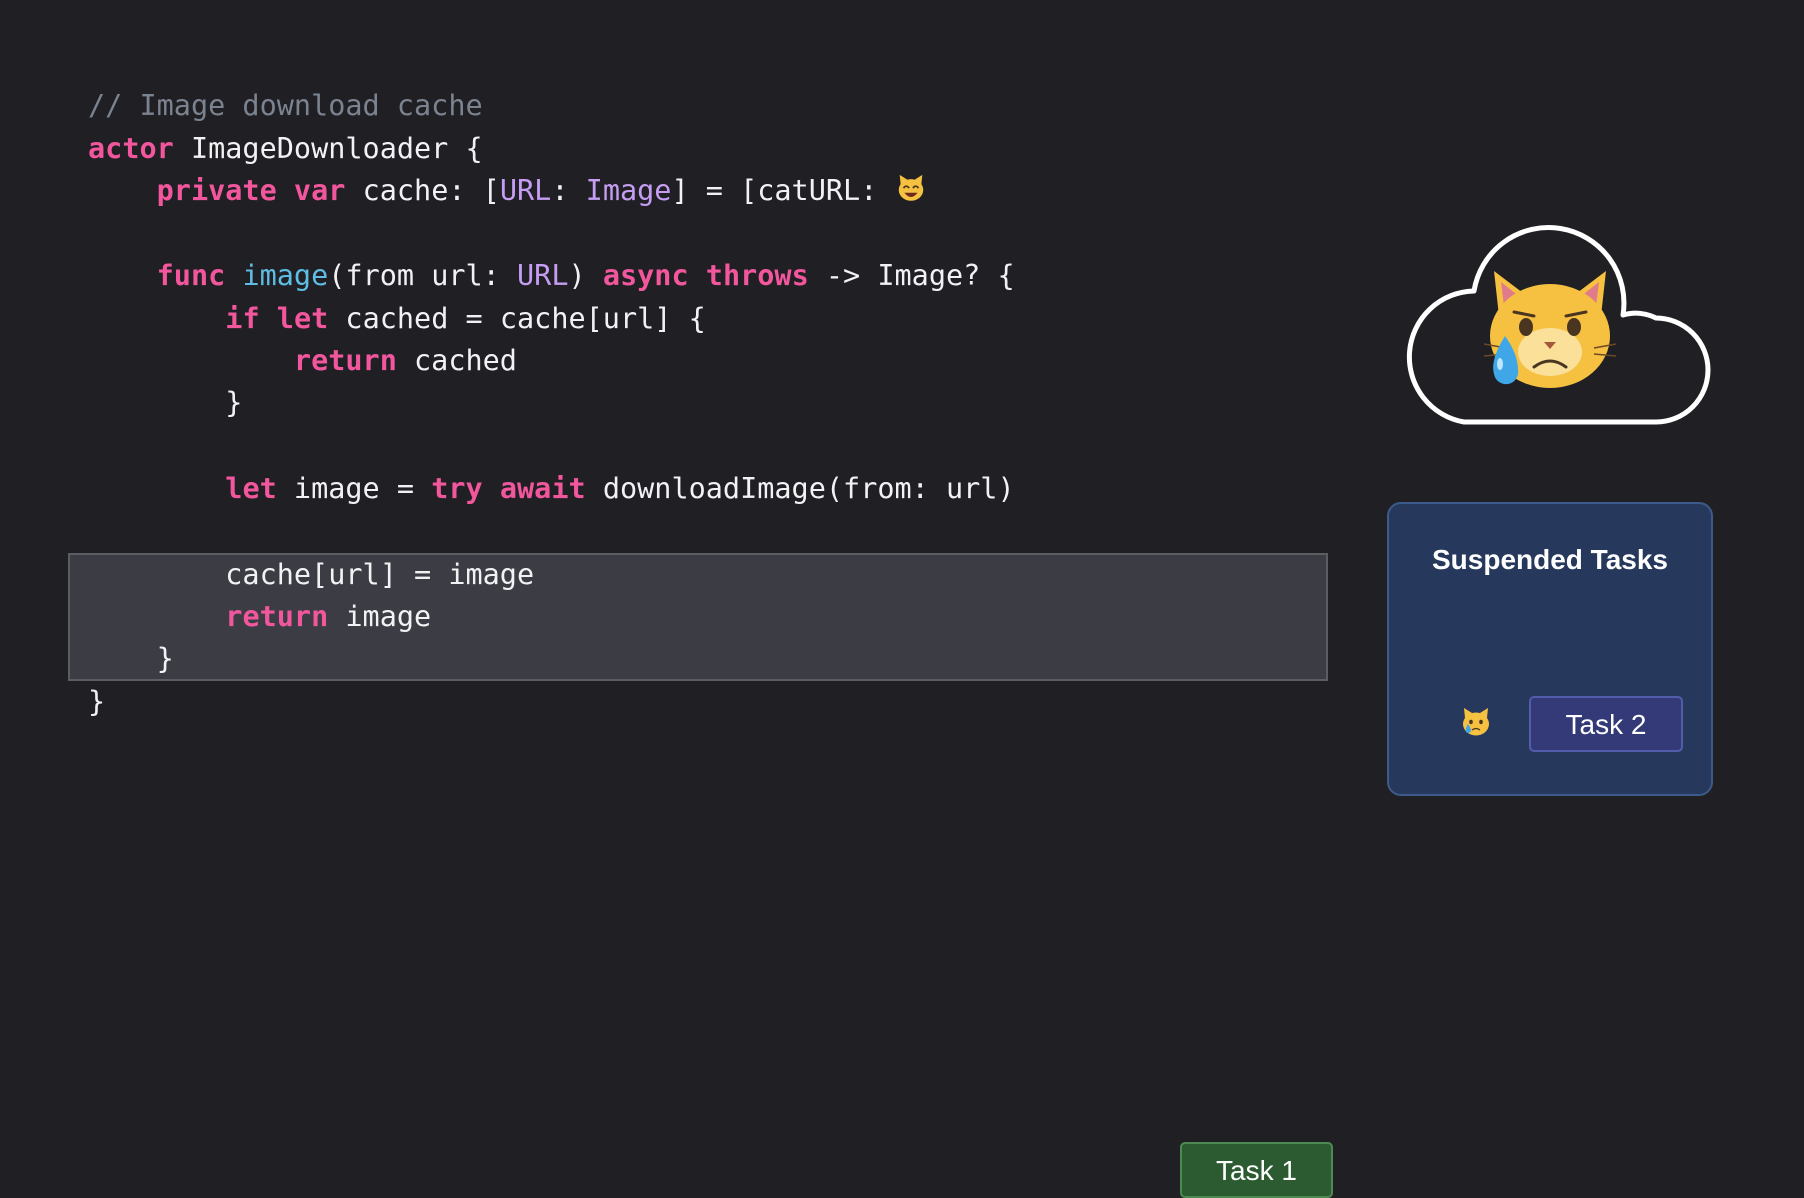 Image resolution: width=1804 pixels, height=1198 pixels. Describe the element at coordinates (354, 488) in the screenshot. I see `code-token: image =` at that location.